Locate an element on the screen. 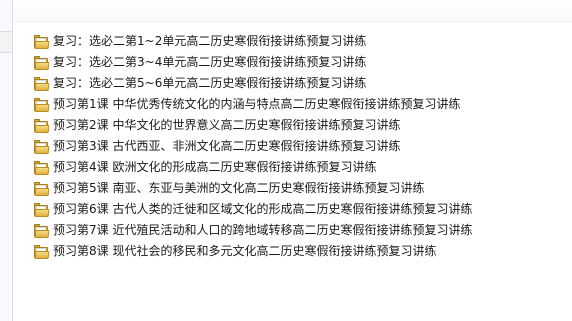 This screenshot has width=572, height=321. folder-item: 复习：选必二第3~4单元高二历史寒假衔接讲练预复习讲练 is located at coordinates (300, 62).